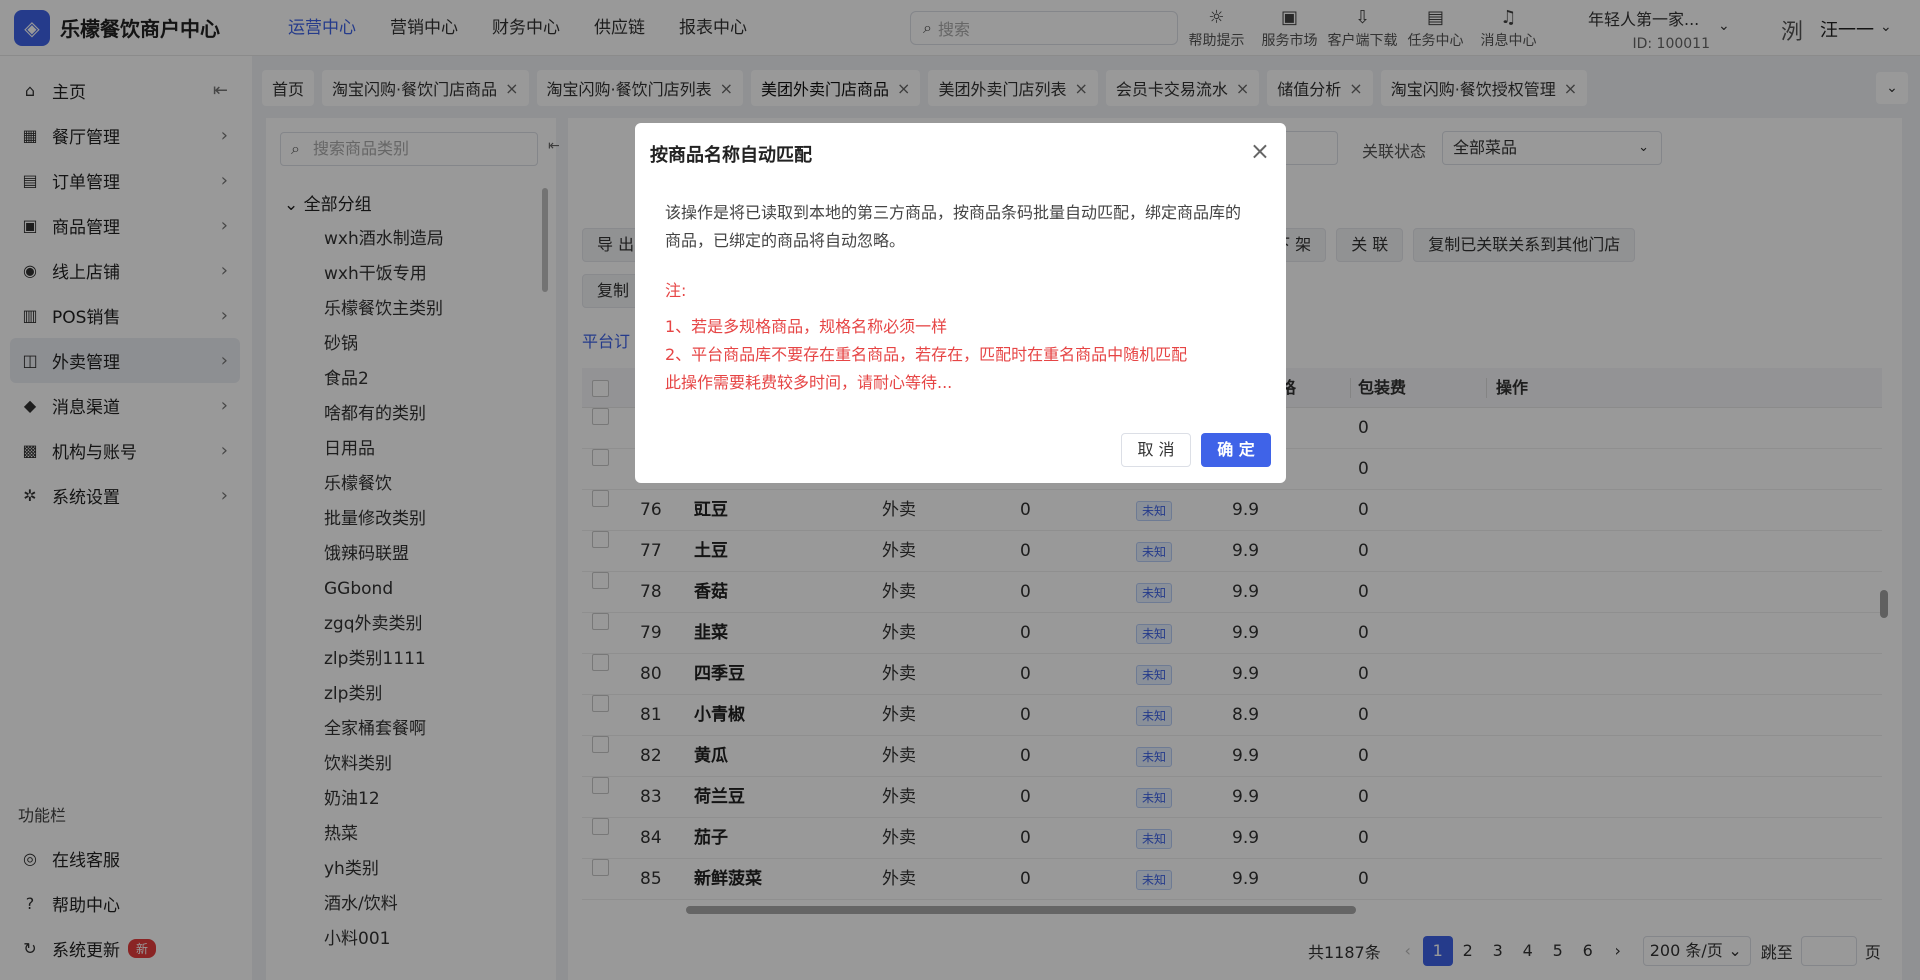  Describe the element at coordinates (806, 326) in the screenshot. I see `dialog-note-1: 1、若是多规格商品，规格名称必须一样` at that location.